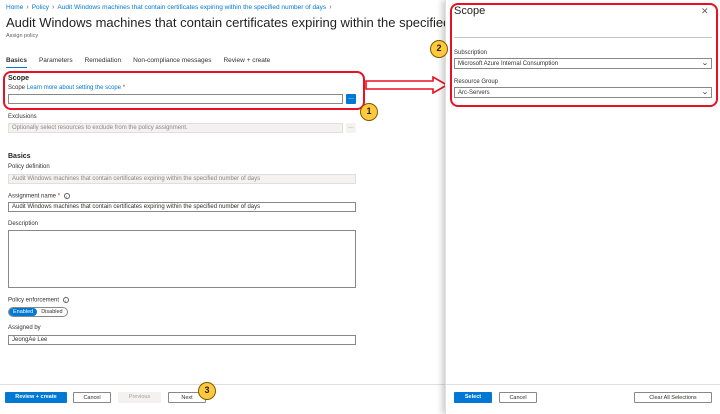 Image resolution: width=720 pixels, height=414 pixels. I want to click on scope-input, so click(175, 99).